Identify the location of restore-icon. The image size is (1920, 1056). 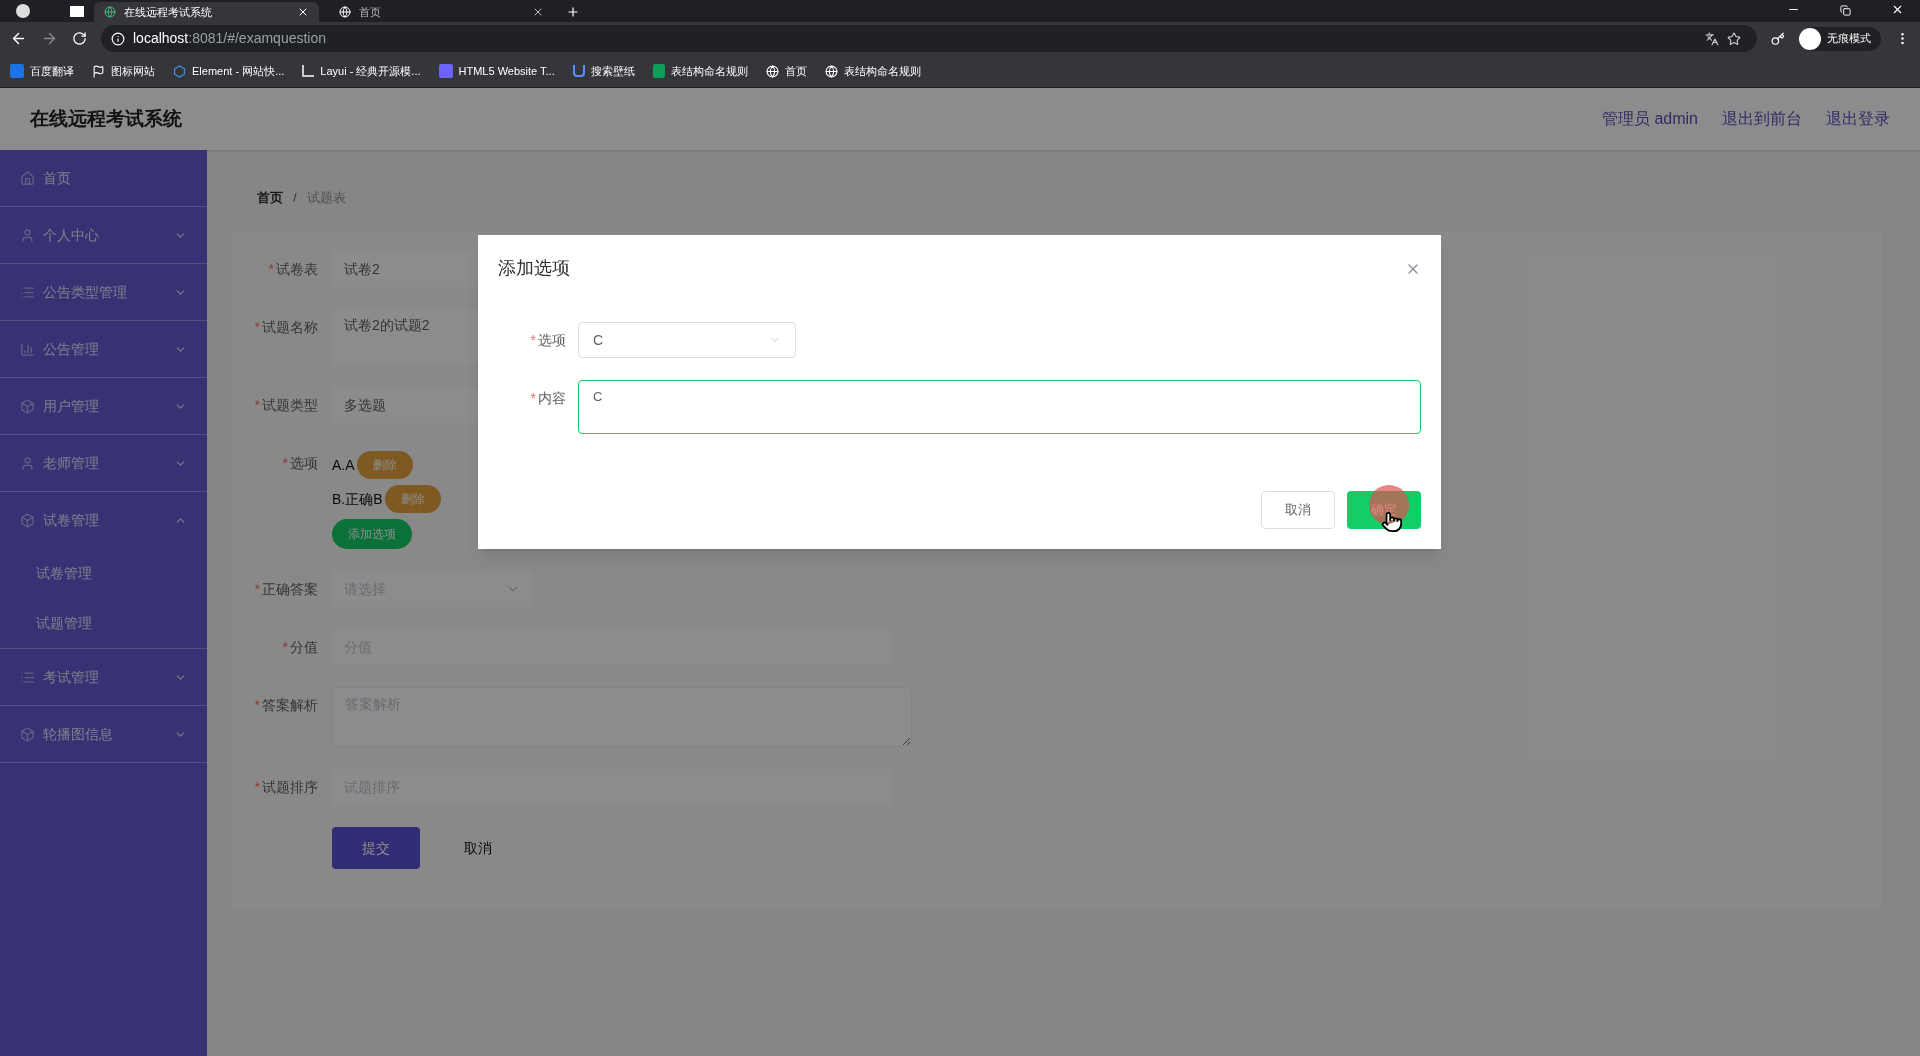
(1845, 10).